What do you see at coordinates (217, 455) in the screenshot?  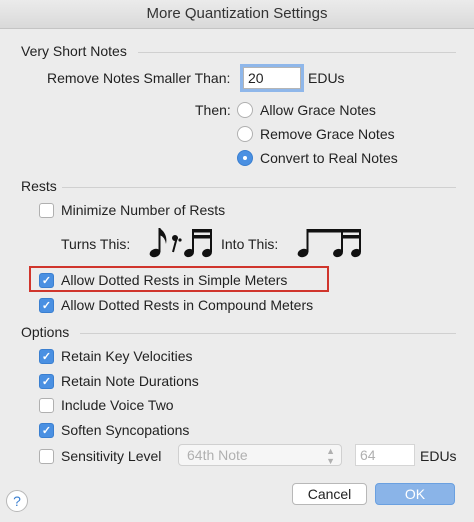 I see `sensitivity-level-select-value: 64th Note` at bounding box center [217, 455].